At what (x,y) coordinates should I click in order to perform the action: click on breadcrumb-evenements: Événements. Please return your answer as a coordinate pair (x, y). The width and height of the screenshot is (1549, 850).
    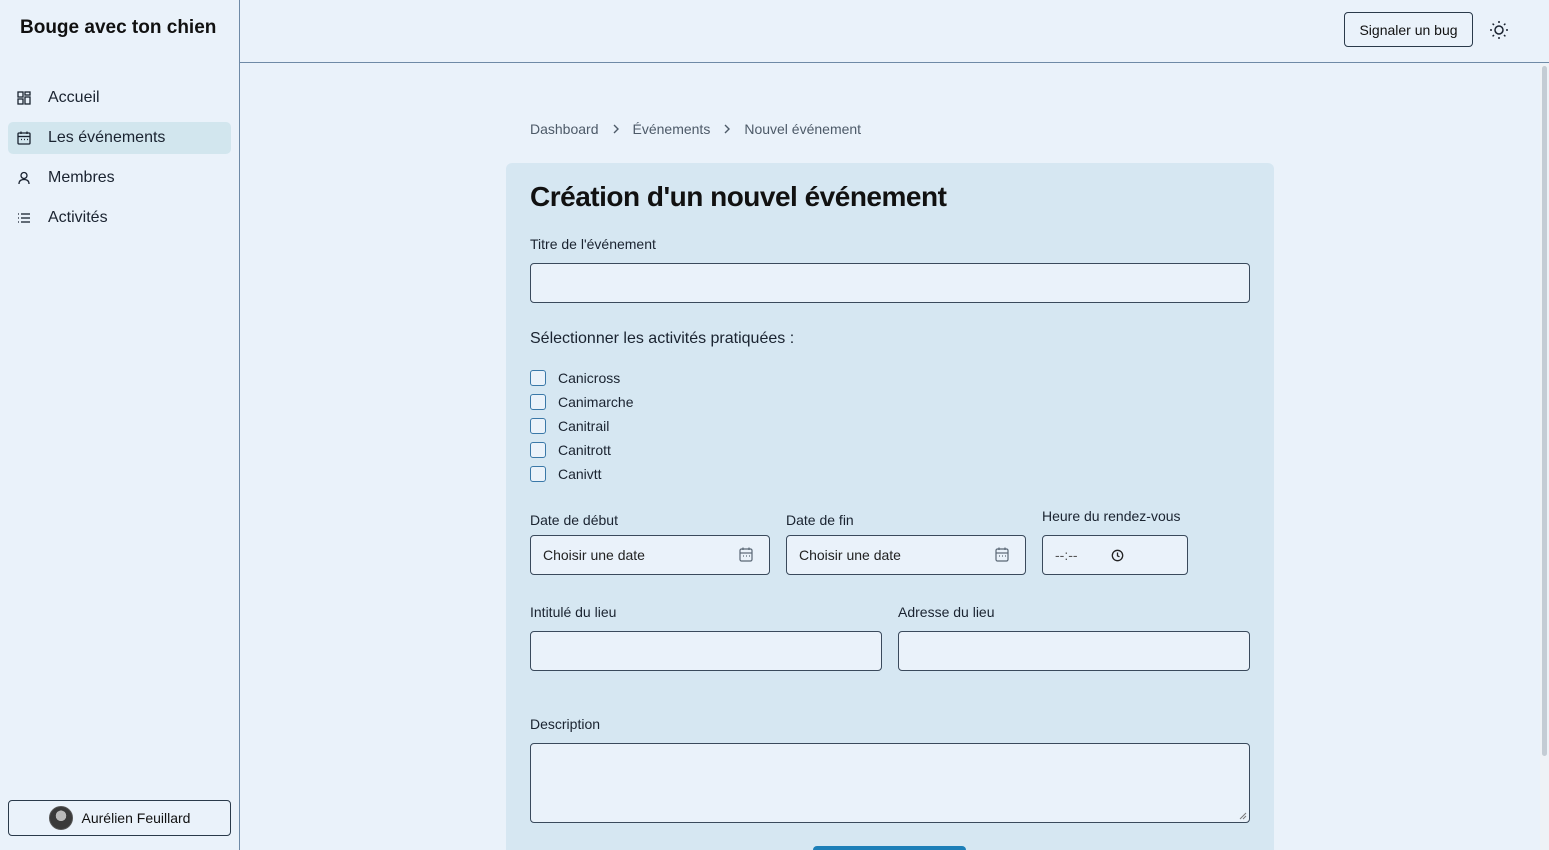
    Looking at the image, I should click on (672, 129).